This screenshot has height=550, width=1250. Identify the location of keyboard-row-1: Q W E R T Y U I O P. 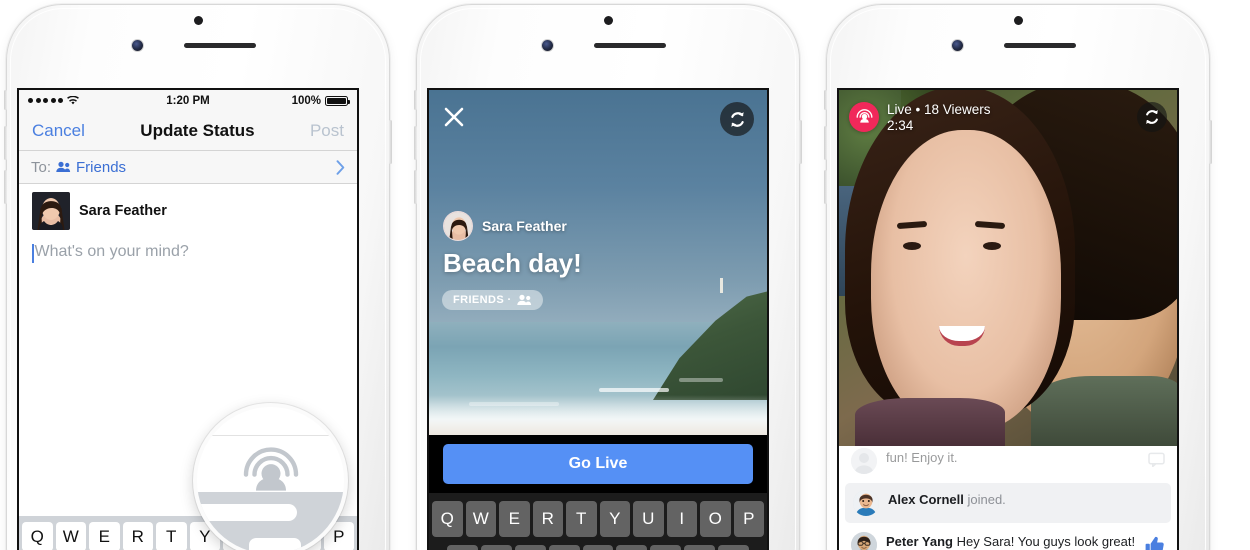
(598, 515).